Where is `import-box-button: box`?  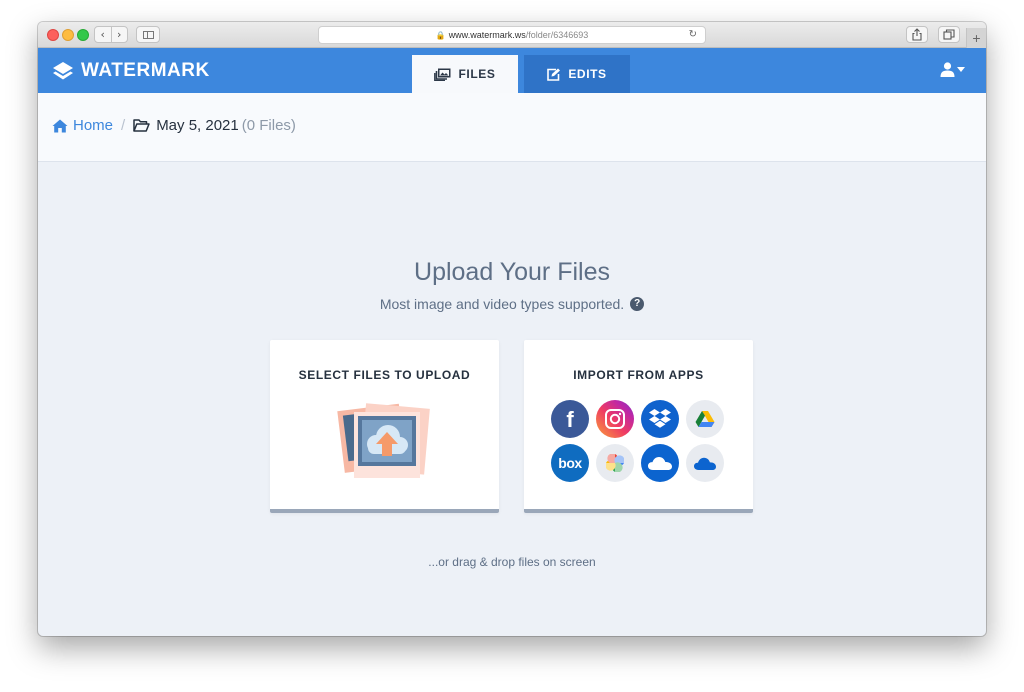
import-box-button: box is located at coordinates (570, 463).